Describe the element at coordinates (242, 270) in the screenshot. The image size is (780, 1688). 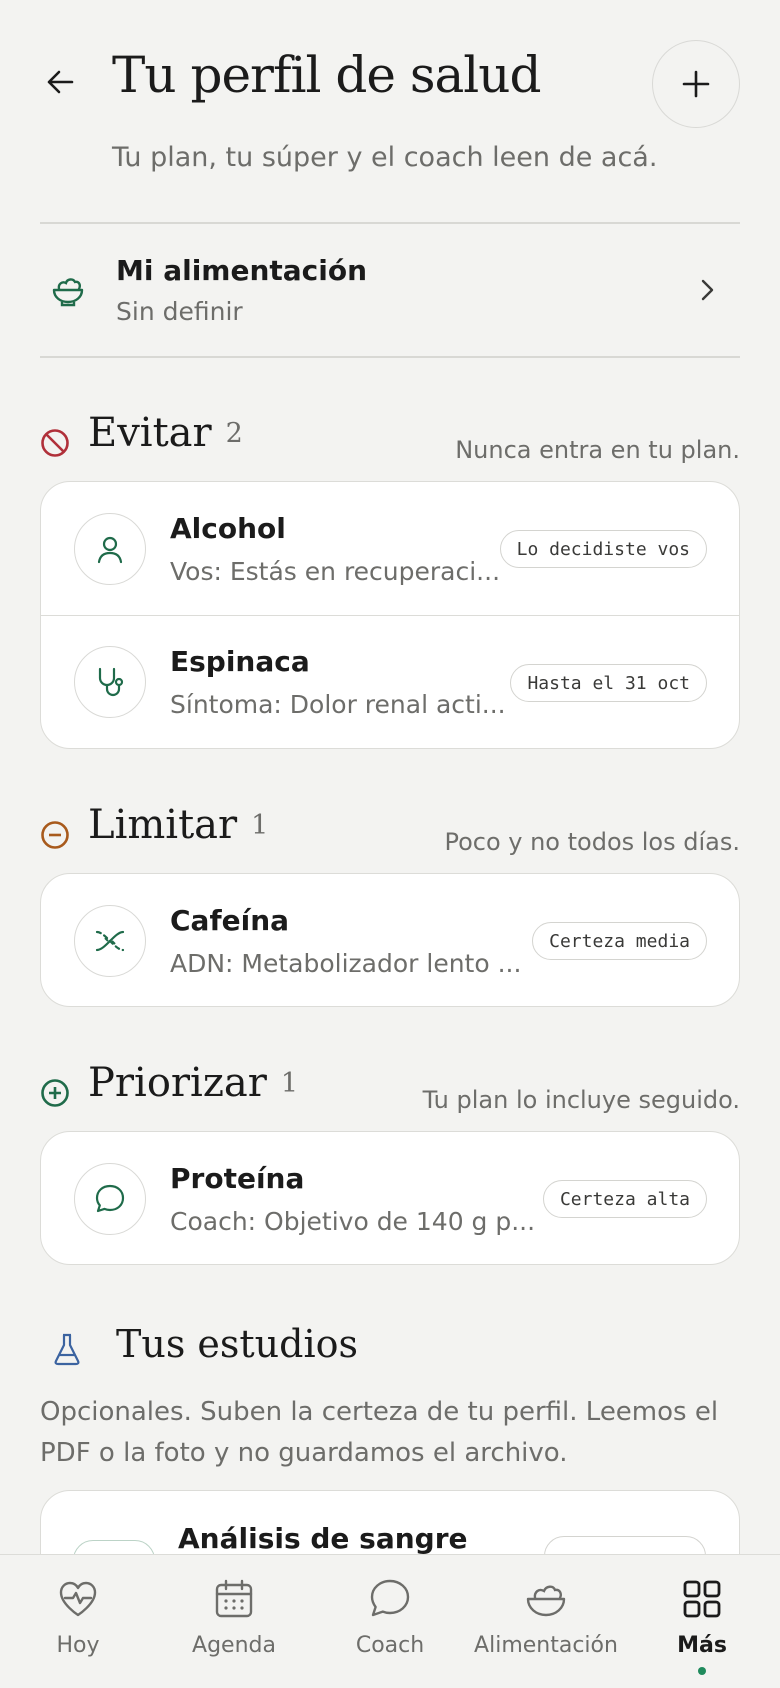
I see `diet-title: Mi alimentación` at that location.